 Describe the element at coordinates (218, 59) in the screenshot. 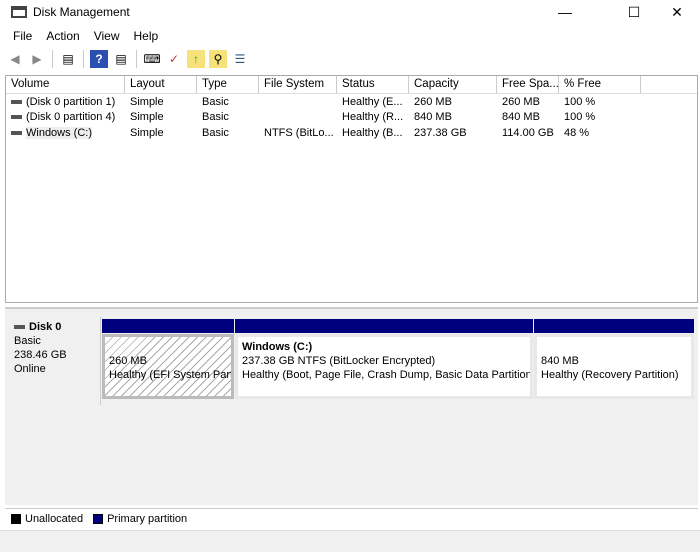

I see `search-folder-icon: ⚲` at that location.